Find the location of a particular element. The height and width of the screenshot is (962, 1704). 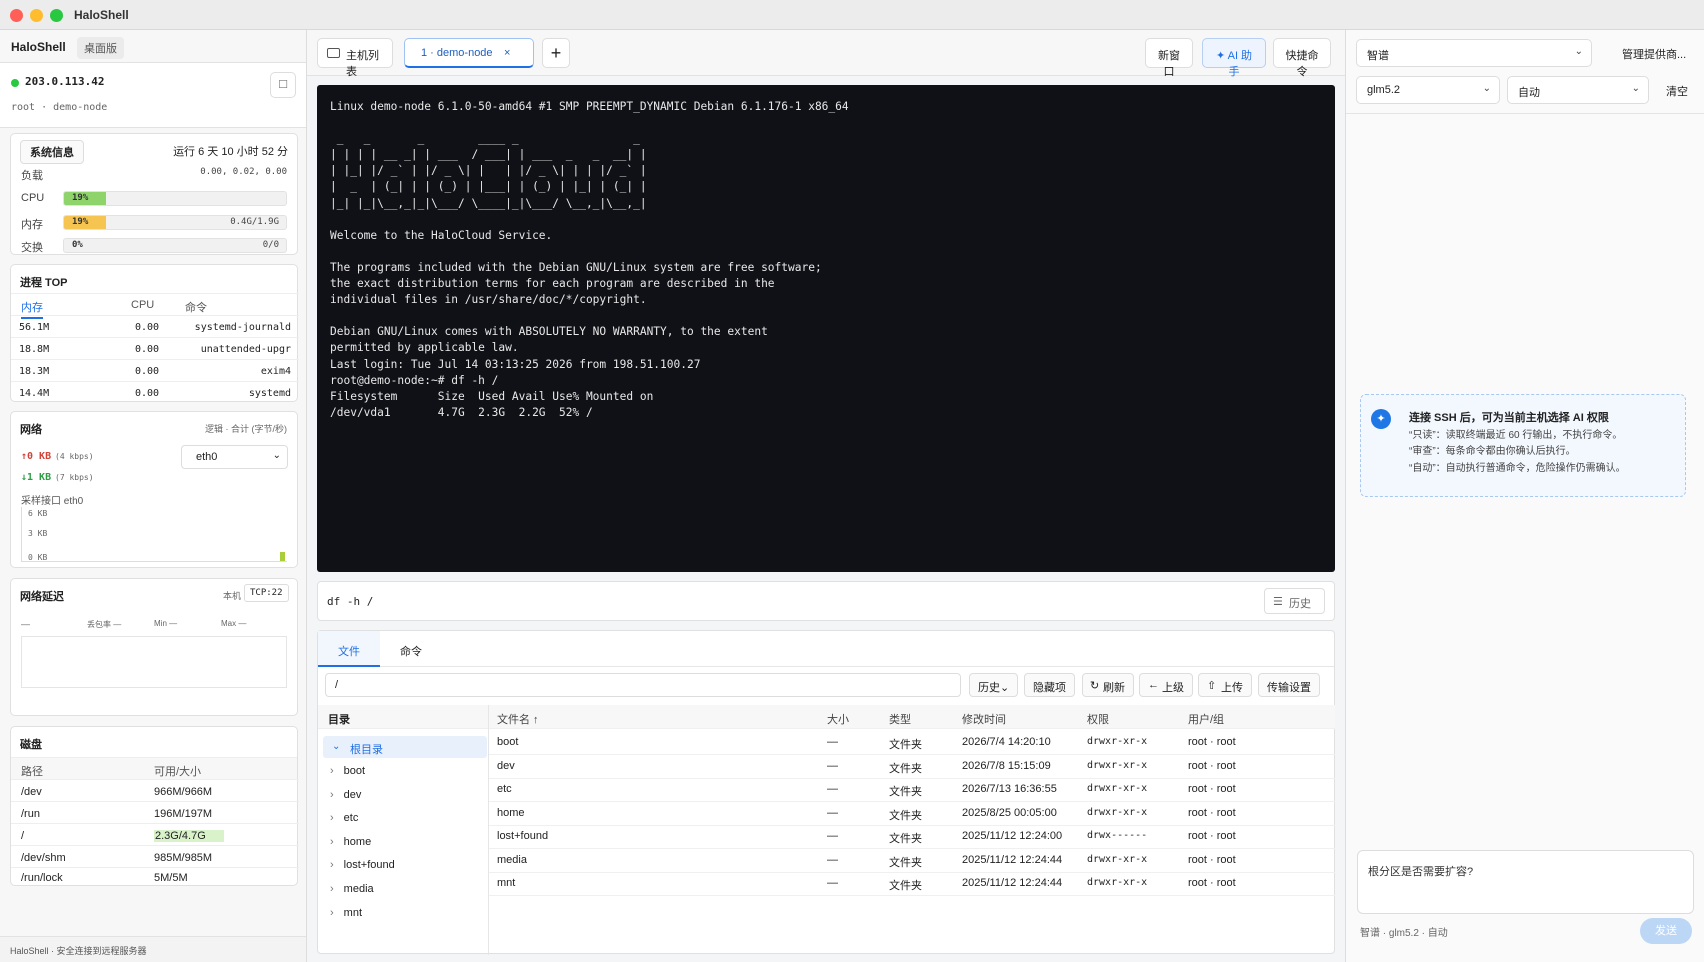

chat-input: 根分区是否需要扩容? is located at coordinates (1525, 882).